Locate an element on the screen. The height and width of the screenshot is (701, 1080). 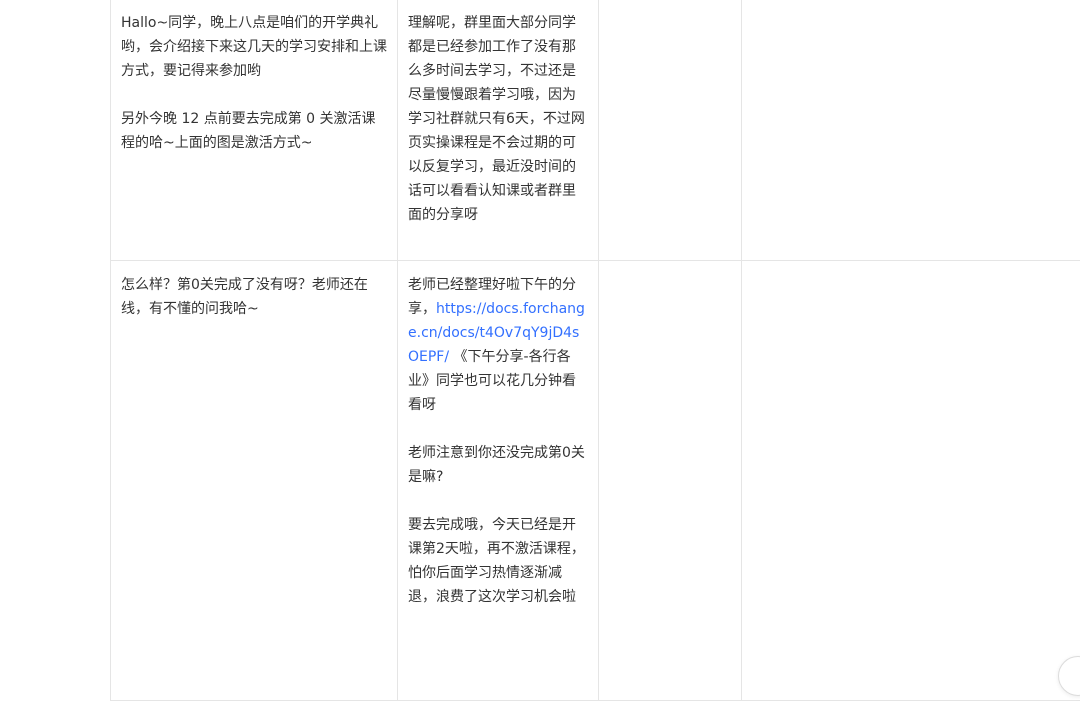
message-text: 另外今晚 12 点前要去完成第 0 关激活课程的哈~上面的图是激活方式~ is located at coordinates (254, 131).